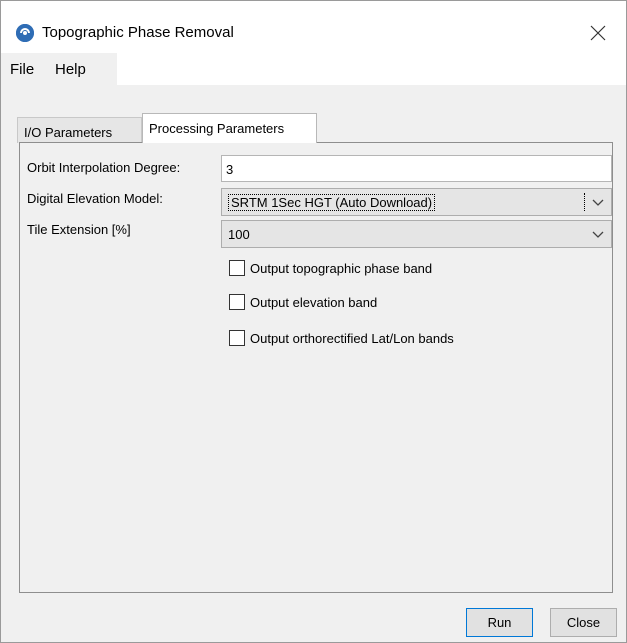 This screenshot has width=627, height=643. I want to click on dem-selected-value: SRTM 1Sec HGT (Auto Download), so click(332, 202).